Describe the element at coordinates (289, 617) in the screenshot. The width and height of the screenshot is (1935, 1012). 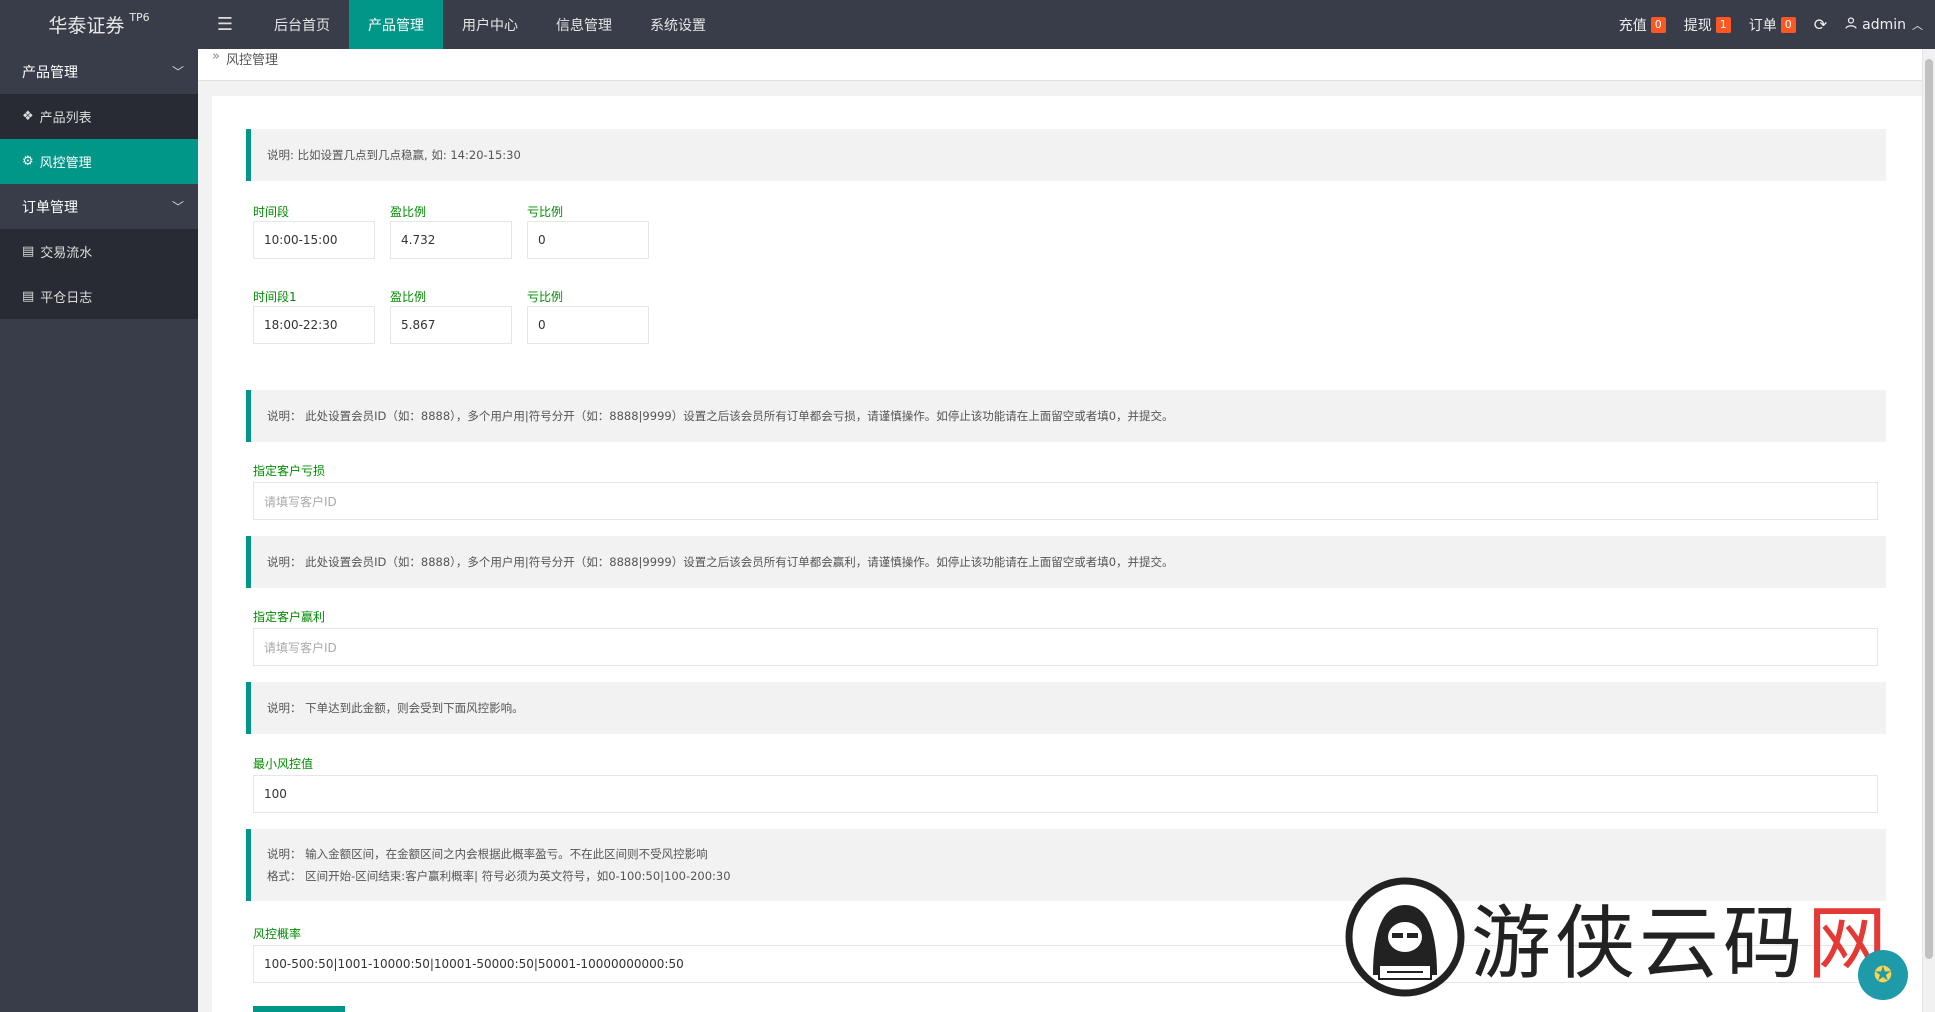
I see `label-win-client: 指定客户赢利` at that location.